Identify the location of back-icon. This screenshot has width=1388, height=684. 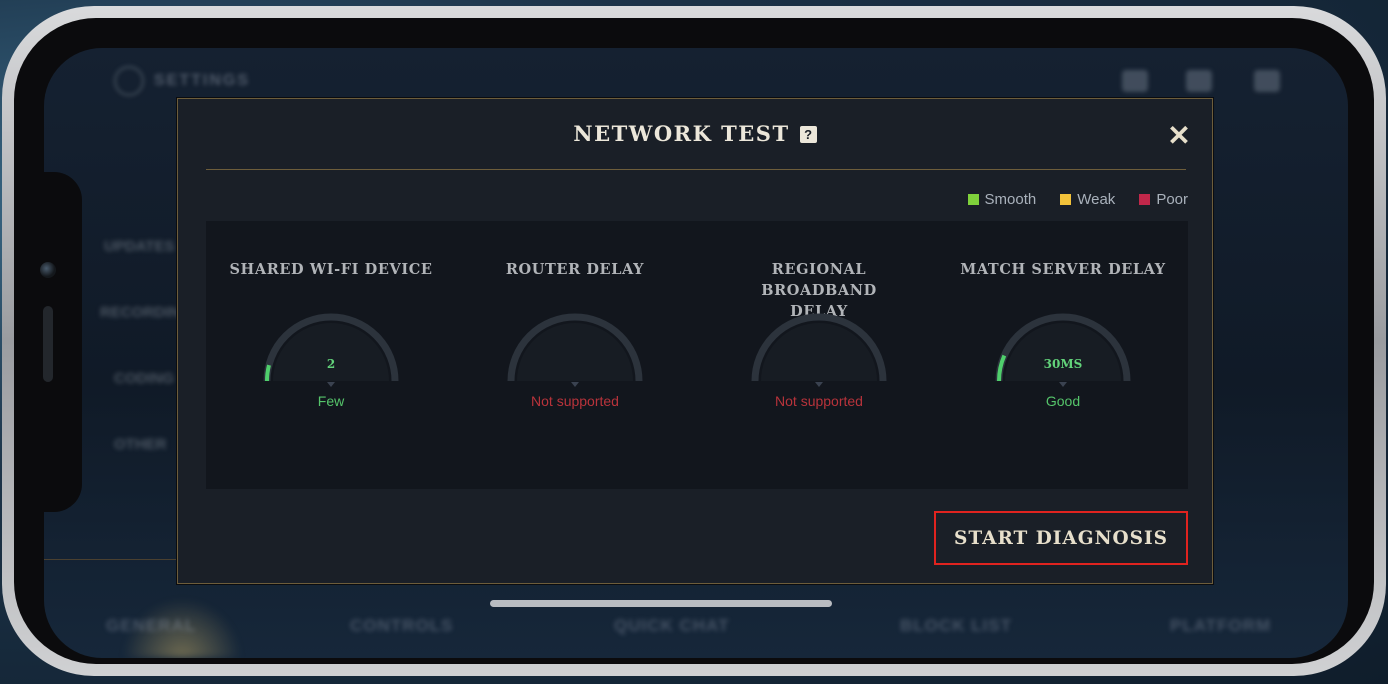
(129, 81).